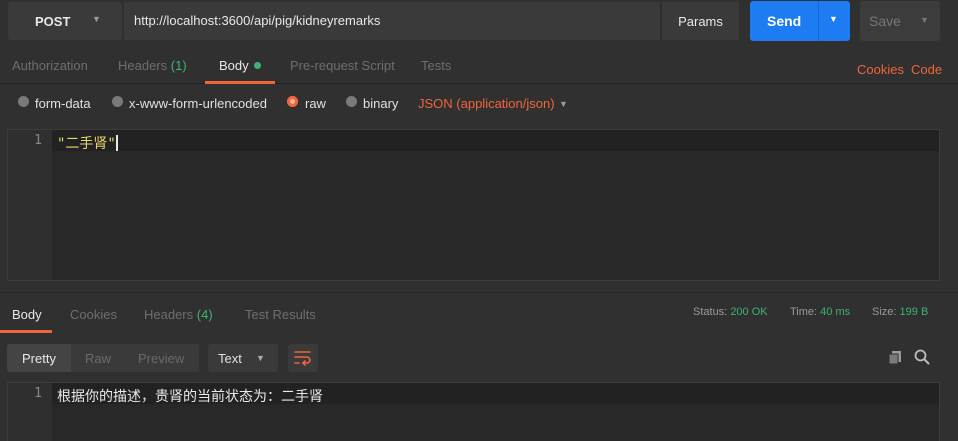 The width and height of the screenshot is (958, 441). I want to click on request-body-text: "二手肾", so click(86, 144).